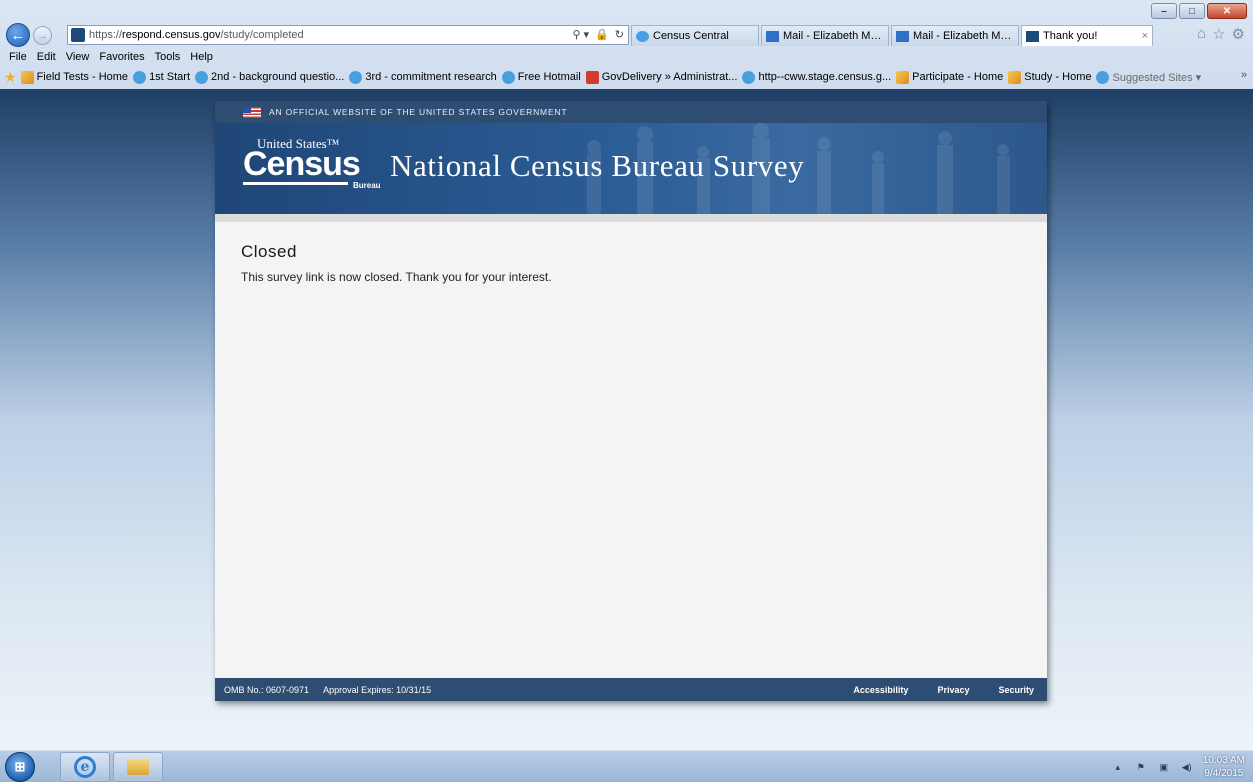  What do you see at coordinates (1244, 75) in the screenshot?
I see `favorites-overflow-icon: »` at bounding box center [1244, 75].